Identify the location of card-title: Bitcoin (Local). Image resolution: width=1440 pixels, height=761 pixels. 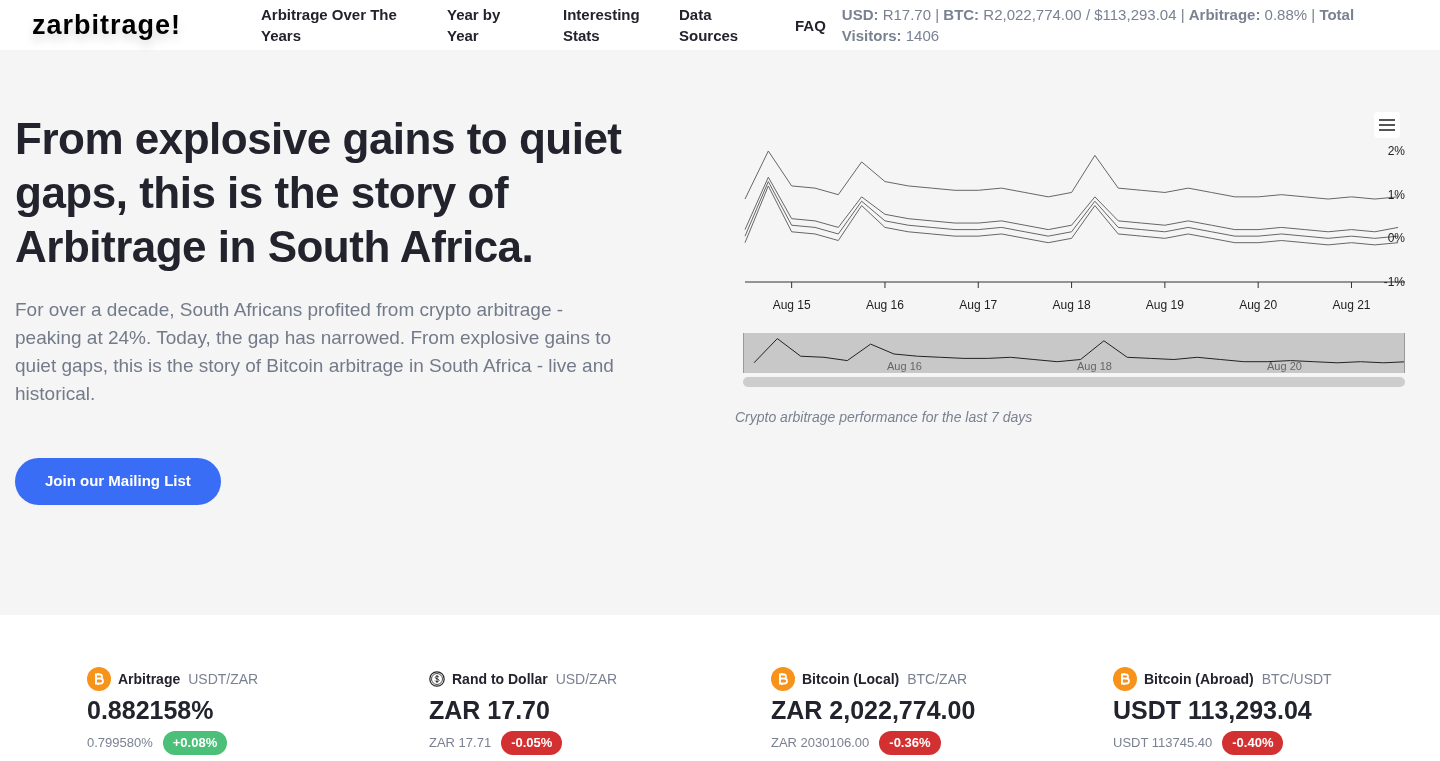
(851, 679).